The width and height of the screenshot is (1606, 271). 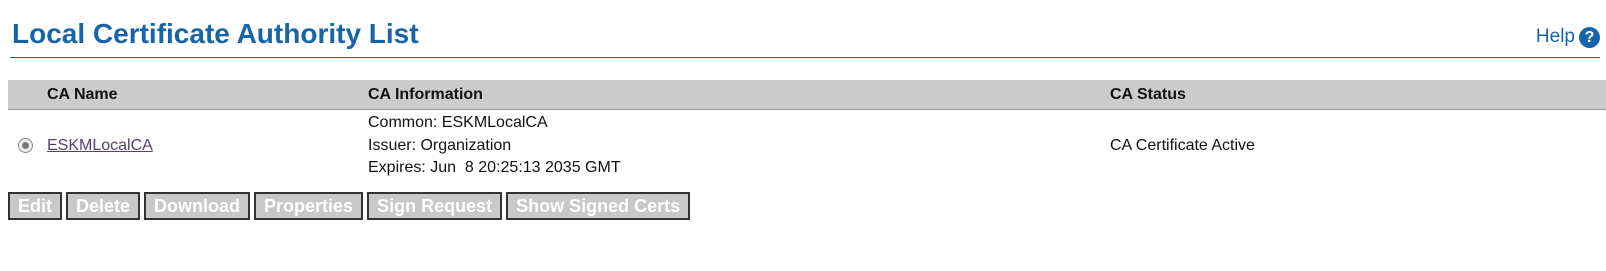 What do you see at coordinates (598, 206) in the screenshot?
I see `show-signed-certs-button: Show Signed Certs` at bounding box center [598, 206].